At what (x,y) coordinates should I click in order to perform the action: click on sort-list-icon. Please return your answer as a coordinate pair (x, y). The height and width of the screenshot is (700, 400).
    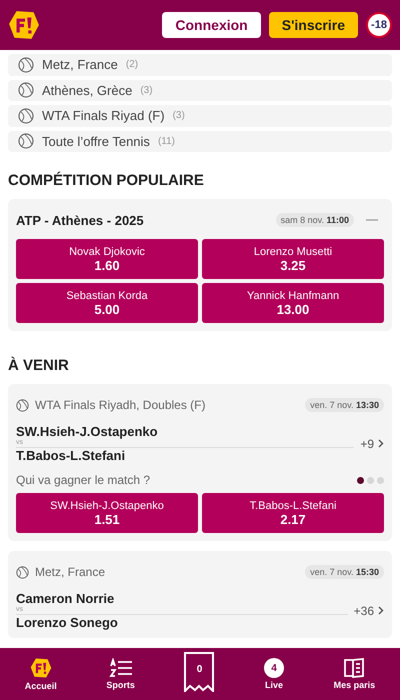
    Looking at the image, I should click on (120, 668).